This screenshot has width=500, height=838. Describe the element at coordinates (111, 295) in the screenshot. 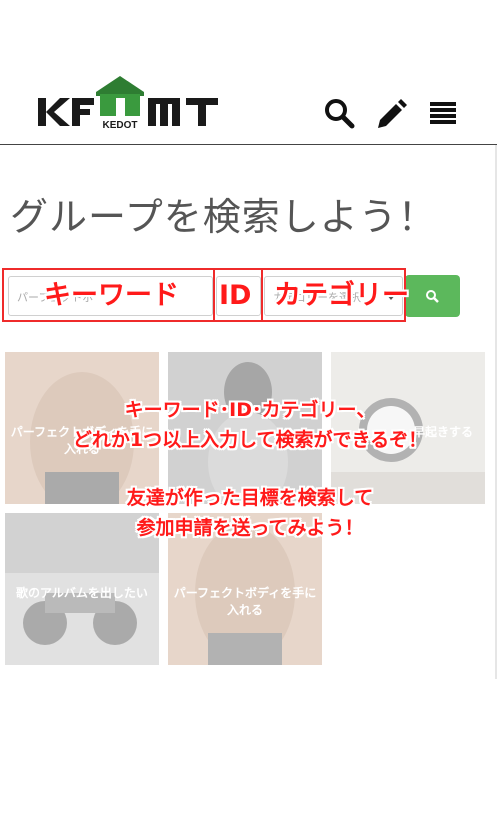

I see `keyword-annotation: キーワード` at that location.